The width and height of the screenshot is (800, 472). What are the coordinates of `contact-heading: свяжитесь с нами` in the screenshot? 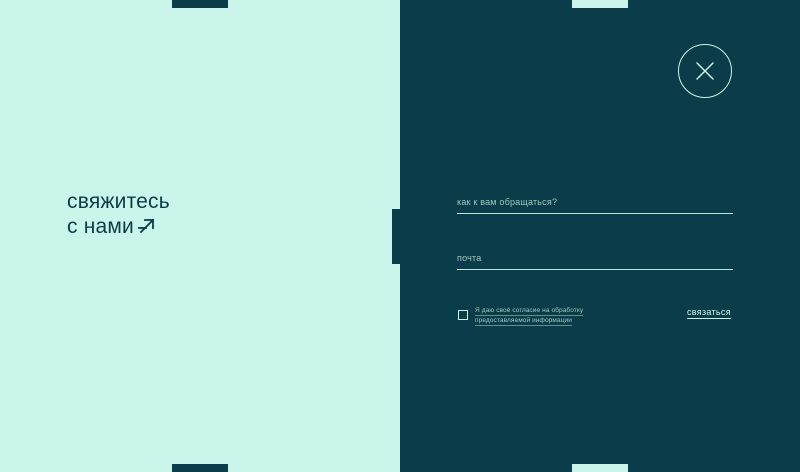 It's located at (118, 215).